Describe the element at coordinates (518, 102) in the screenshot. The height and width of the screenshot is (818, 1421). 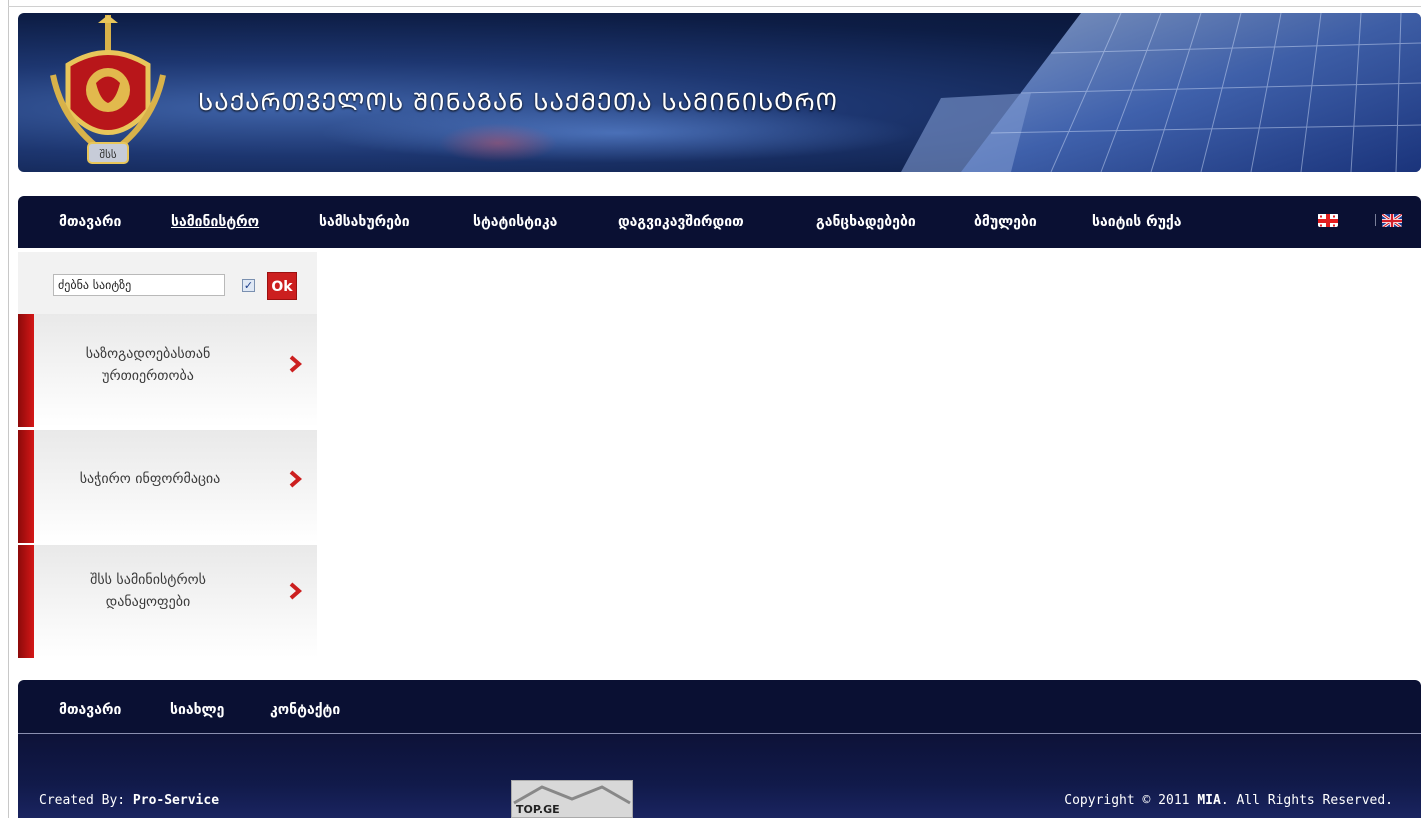
I see `site-title: ᲡᲐᲥᲐᲠᲗᲕᲔᲚᲝᲡ ᲨᲘᲜᲐᲒᲐᲜ ᲡᲐᲥᲛᲔᲗᲐ ᲡᲐᲛᲘᲜᲘᲡᲢᲠᲝ` at that location.